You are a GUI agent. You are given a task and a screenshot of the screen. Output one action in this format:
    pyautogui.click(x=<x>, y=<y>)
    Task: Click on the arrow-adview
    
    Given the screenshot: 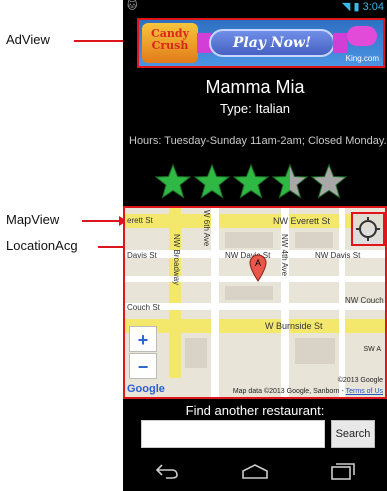 What is the action you would take?
    pyautogui.click(x=102, y=41)
    